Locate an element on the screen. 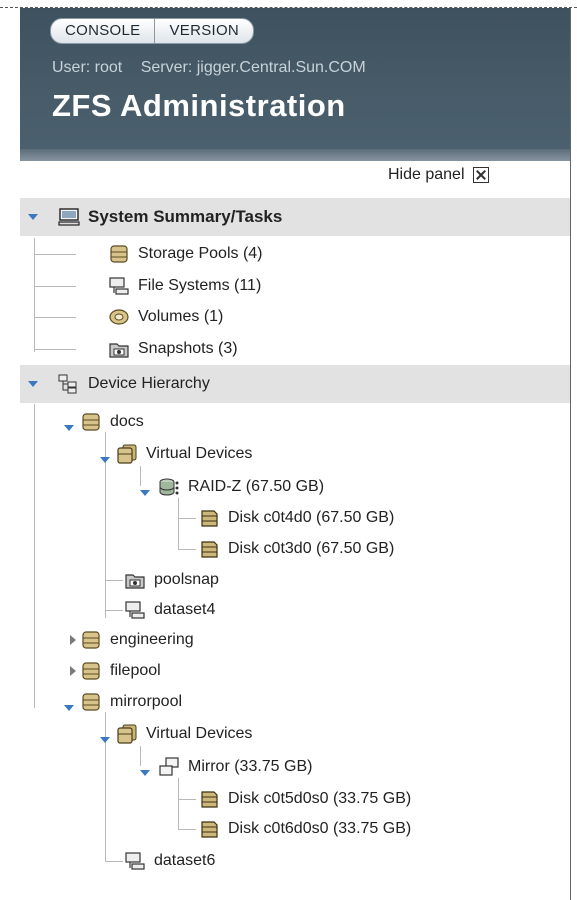 The image size is (577, 900). tree-node-dataset4: dataset4 is located at coordinates (169, 610).